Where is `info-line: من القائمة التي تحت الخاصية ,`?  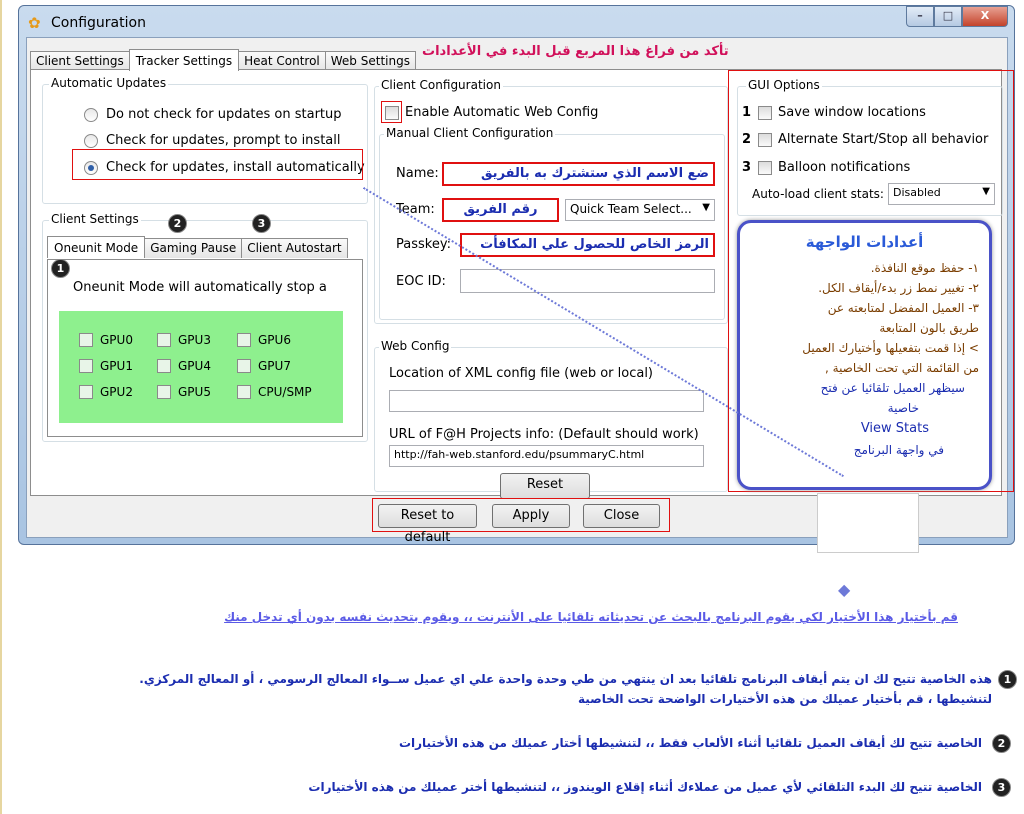 info-line: من القائمة التي تحت الخاصية , is located at coordinates (902, 368).